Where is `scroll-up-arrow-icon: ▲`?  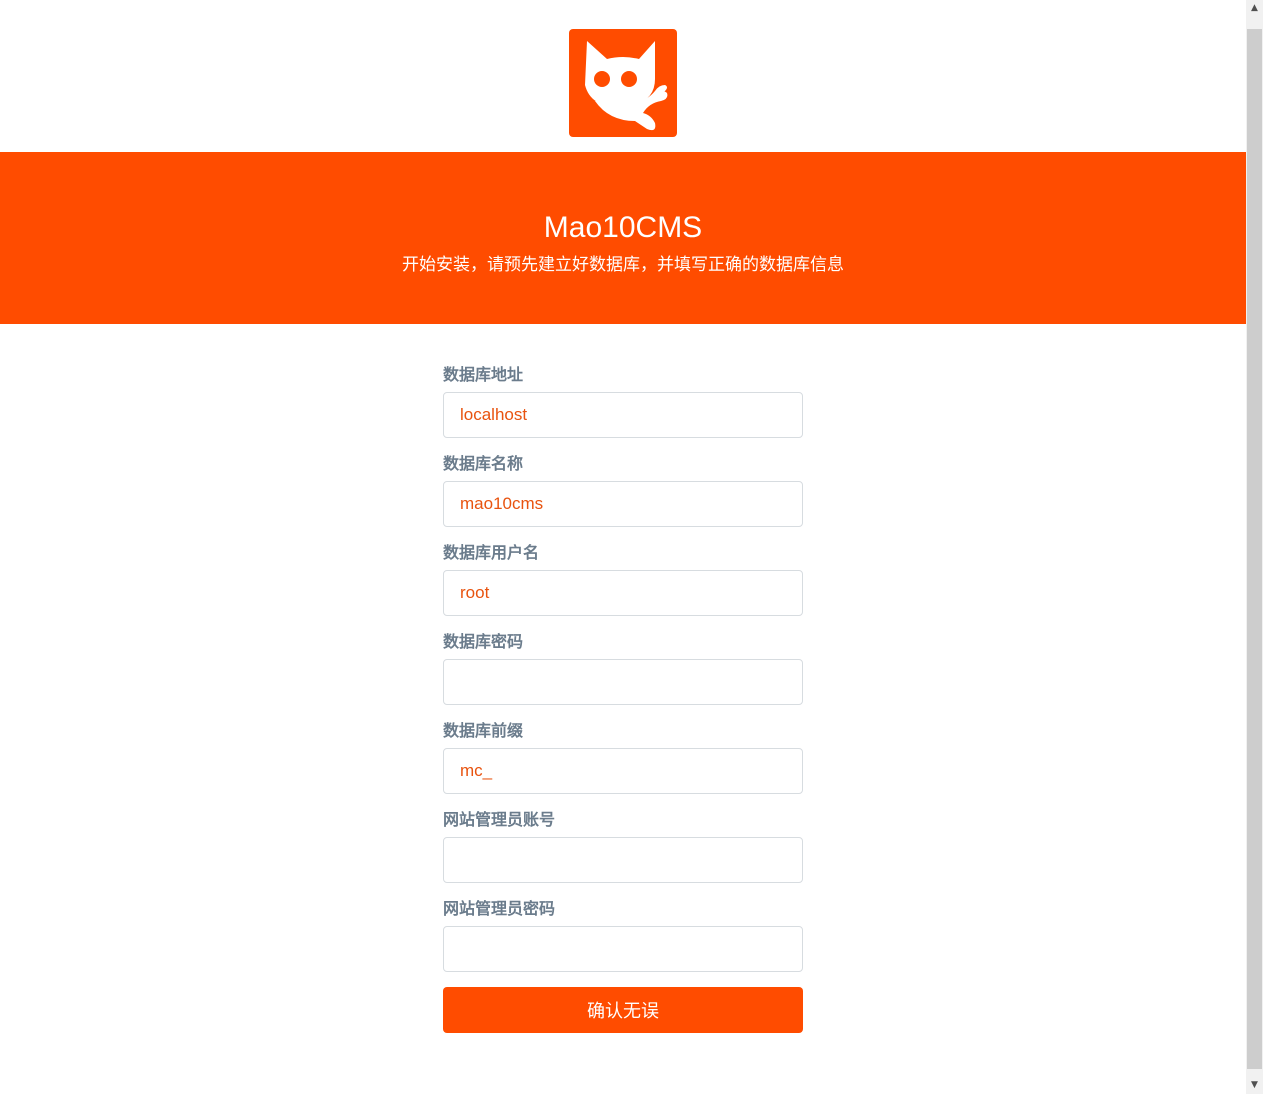 scroll-up-arrow-icon: ▲ is located at coordinates (1254, 8).